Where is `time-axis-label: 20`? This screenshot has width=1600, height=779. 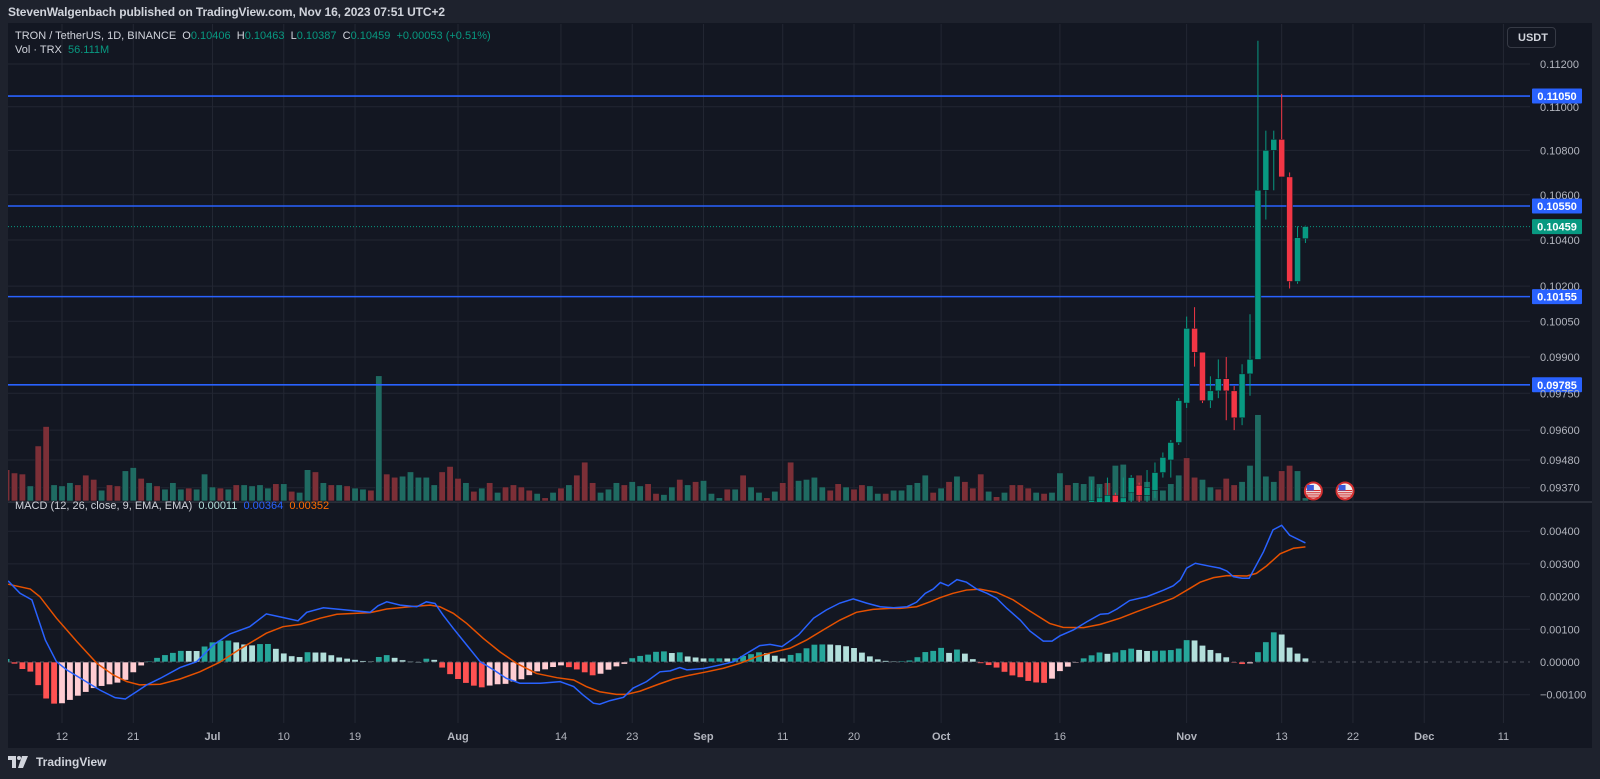
time-axis-label: 20 is located at coordinates (854, 737).